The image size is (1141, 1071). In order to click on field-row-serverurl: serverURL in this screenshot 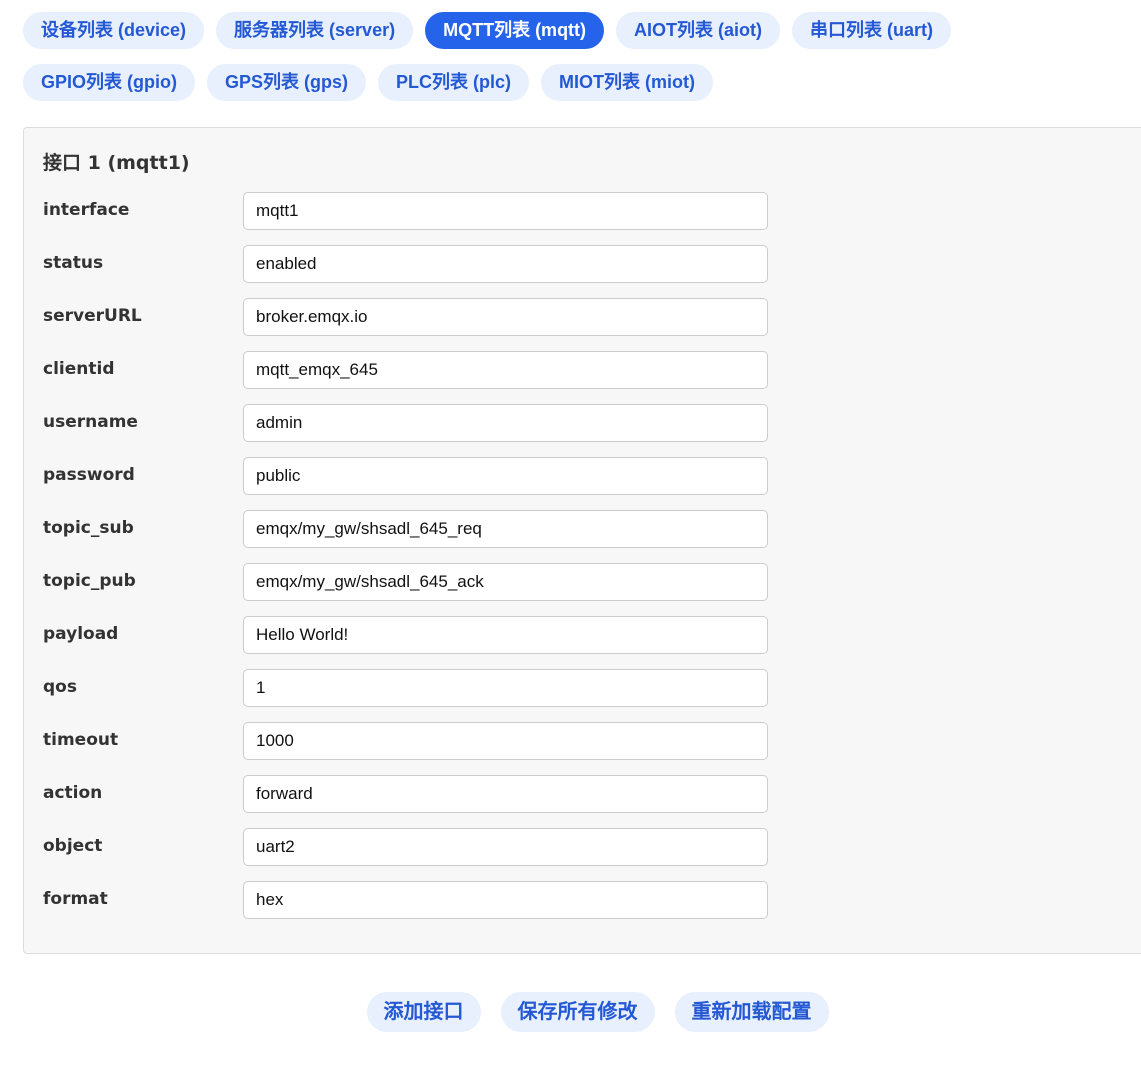, I will do `click(404, 317)`.